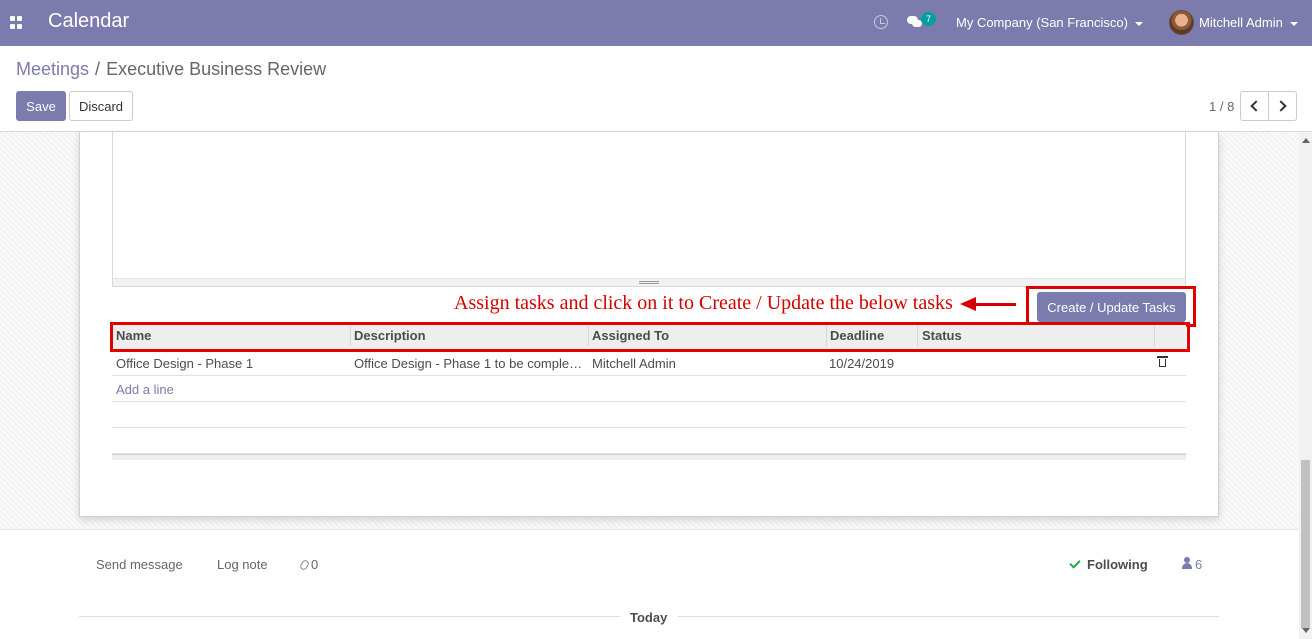  I want to click on attachments-button: 0, so click(308, 564).